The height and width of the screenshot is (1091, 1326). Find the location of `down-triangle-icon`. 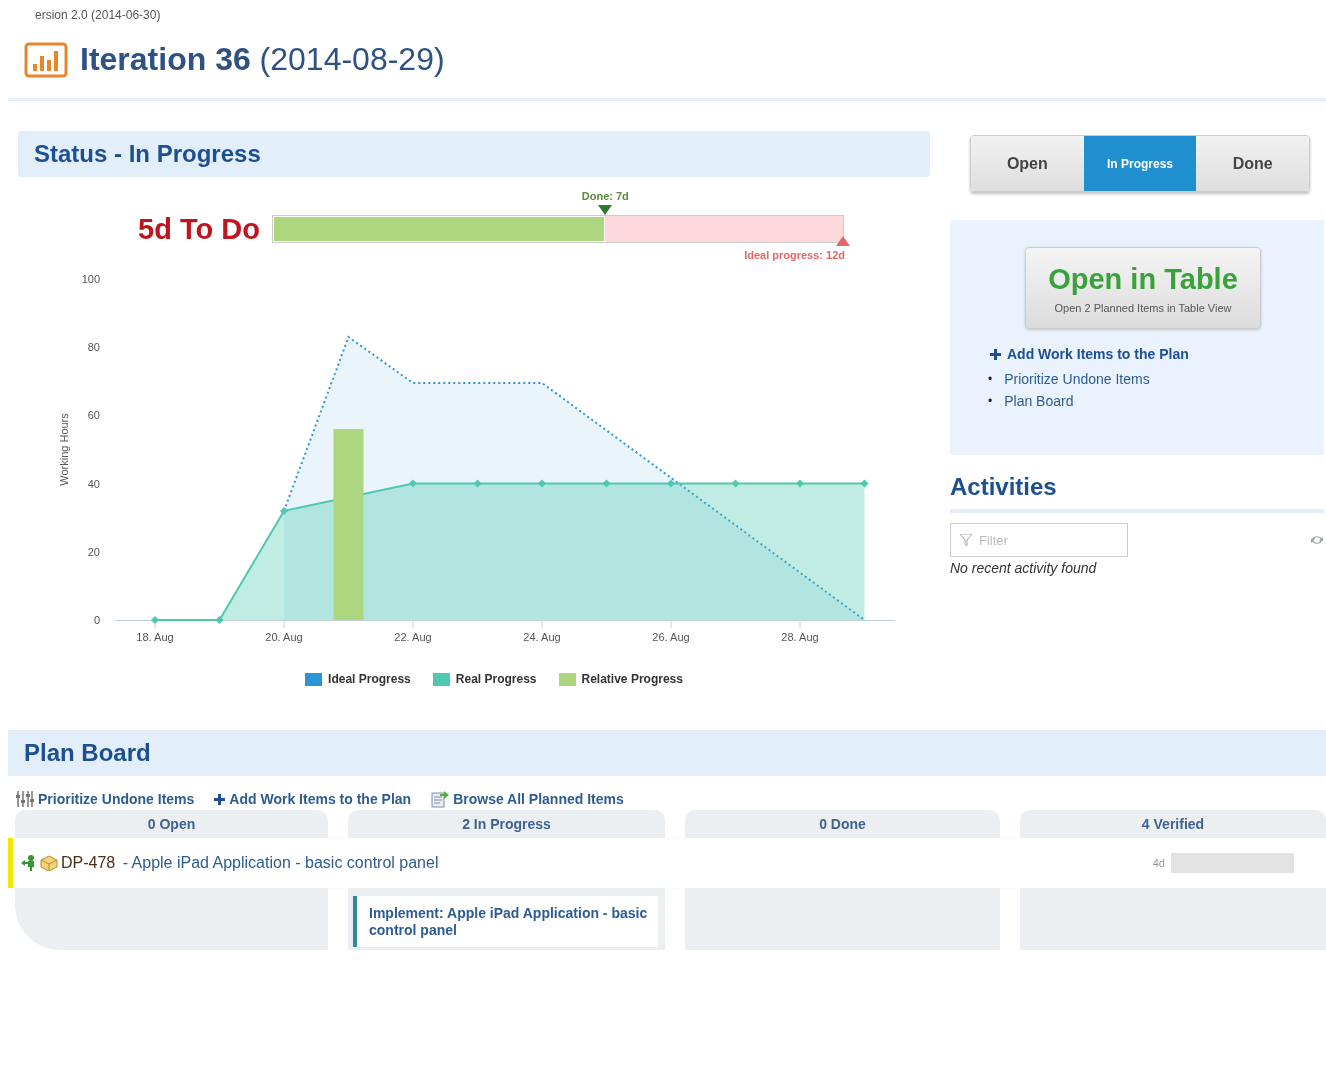

down-triangle-icon is located at coordinates (605, 210).